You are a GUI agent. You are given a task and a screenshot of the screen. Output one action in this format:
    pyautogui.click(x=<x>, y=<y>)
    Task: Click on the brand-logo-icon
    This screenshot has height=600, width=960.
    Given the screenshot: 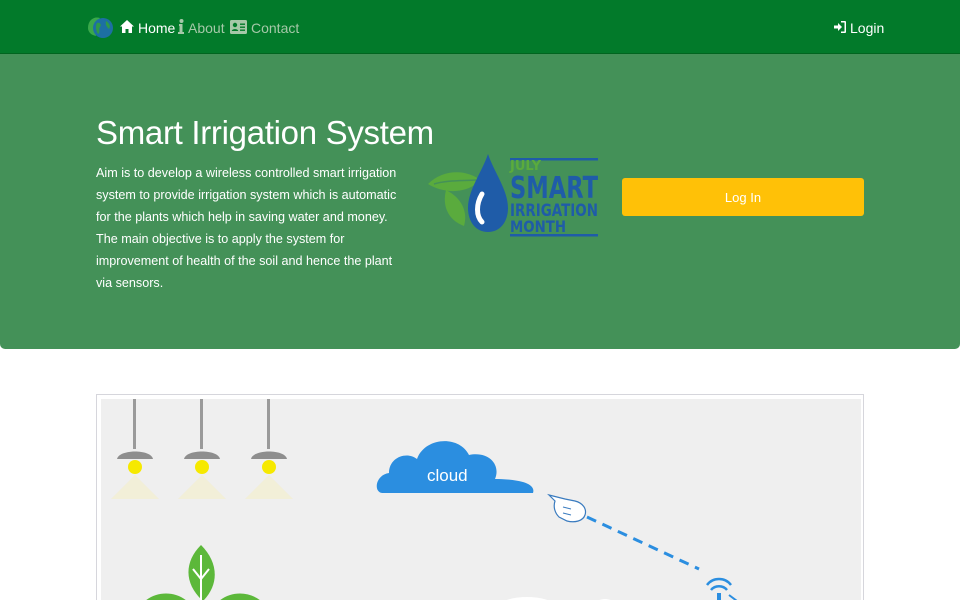 What is the action you would take?
    pyautogui.click(x=101, y=28)
    